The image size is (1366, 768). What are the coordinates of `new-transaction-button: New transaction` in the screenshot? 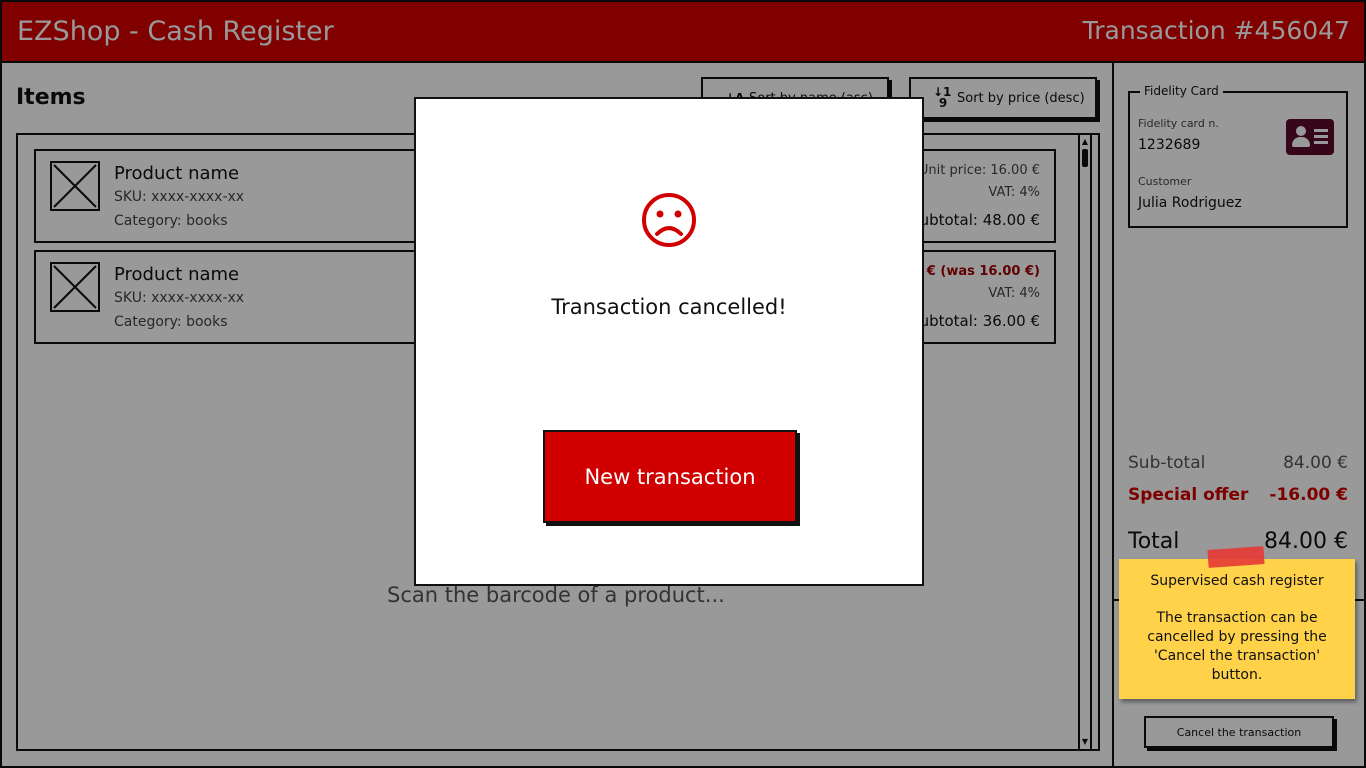 It's located at (670, 476).